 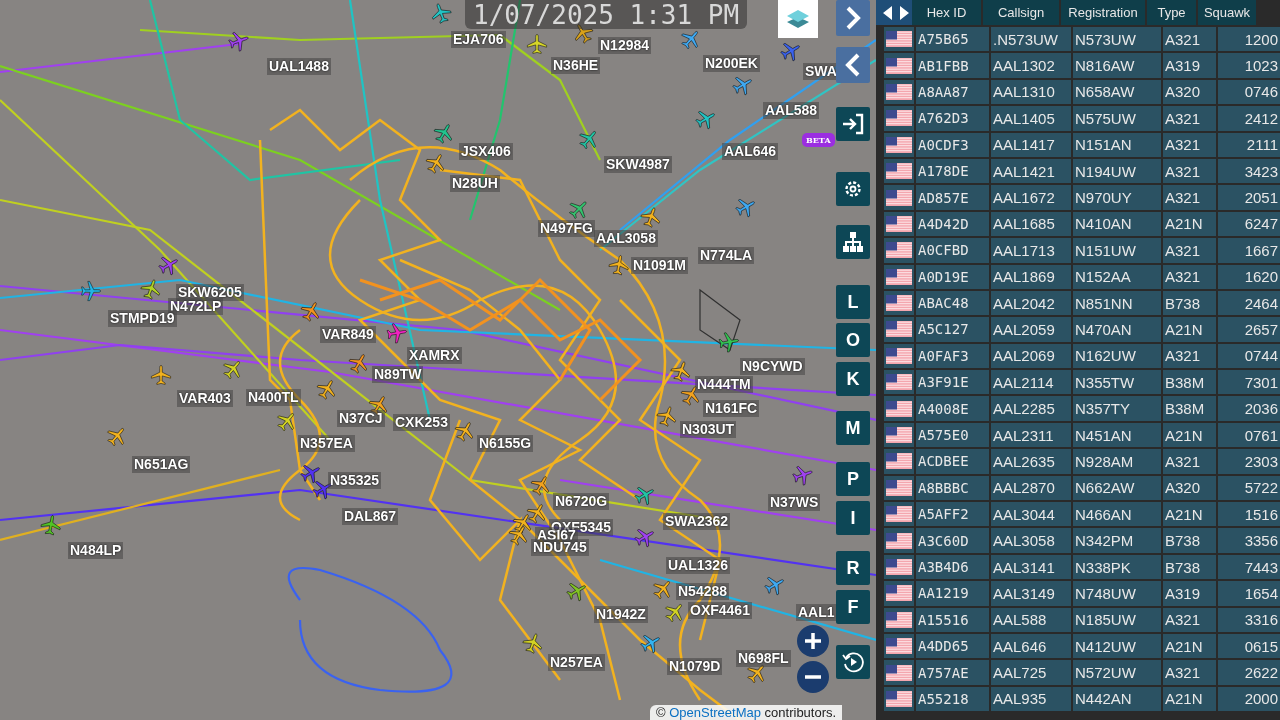 I want to click on hierarchy-button, so click(x=853, y=242).